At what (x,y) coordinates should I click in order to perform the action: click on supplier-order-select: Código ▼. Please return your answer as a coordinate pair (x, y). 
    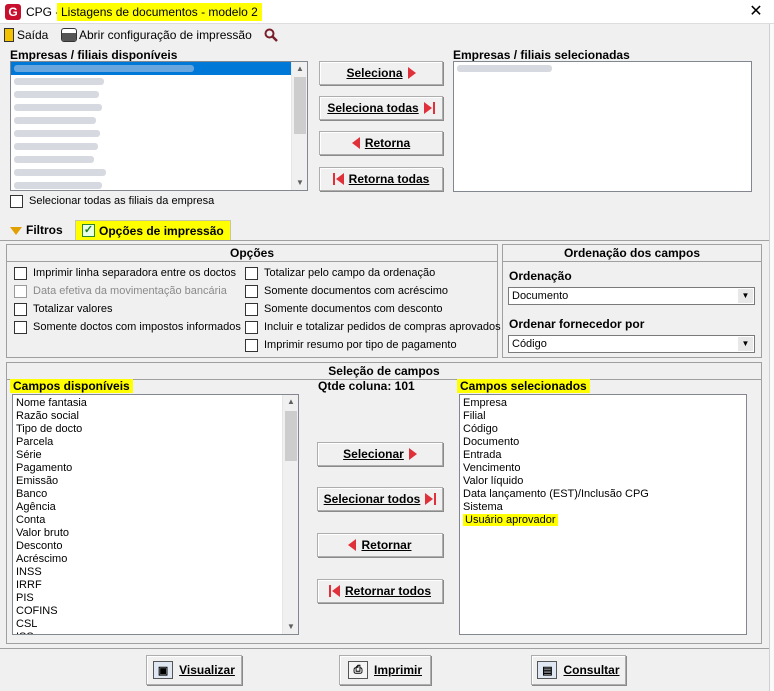
    Looking at the image, I should click on (631, 344).